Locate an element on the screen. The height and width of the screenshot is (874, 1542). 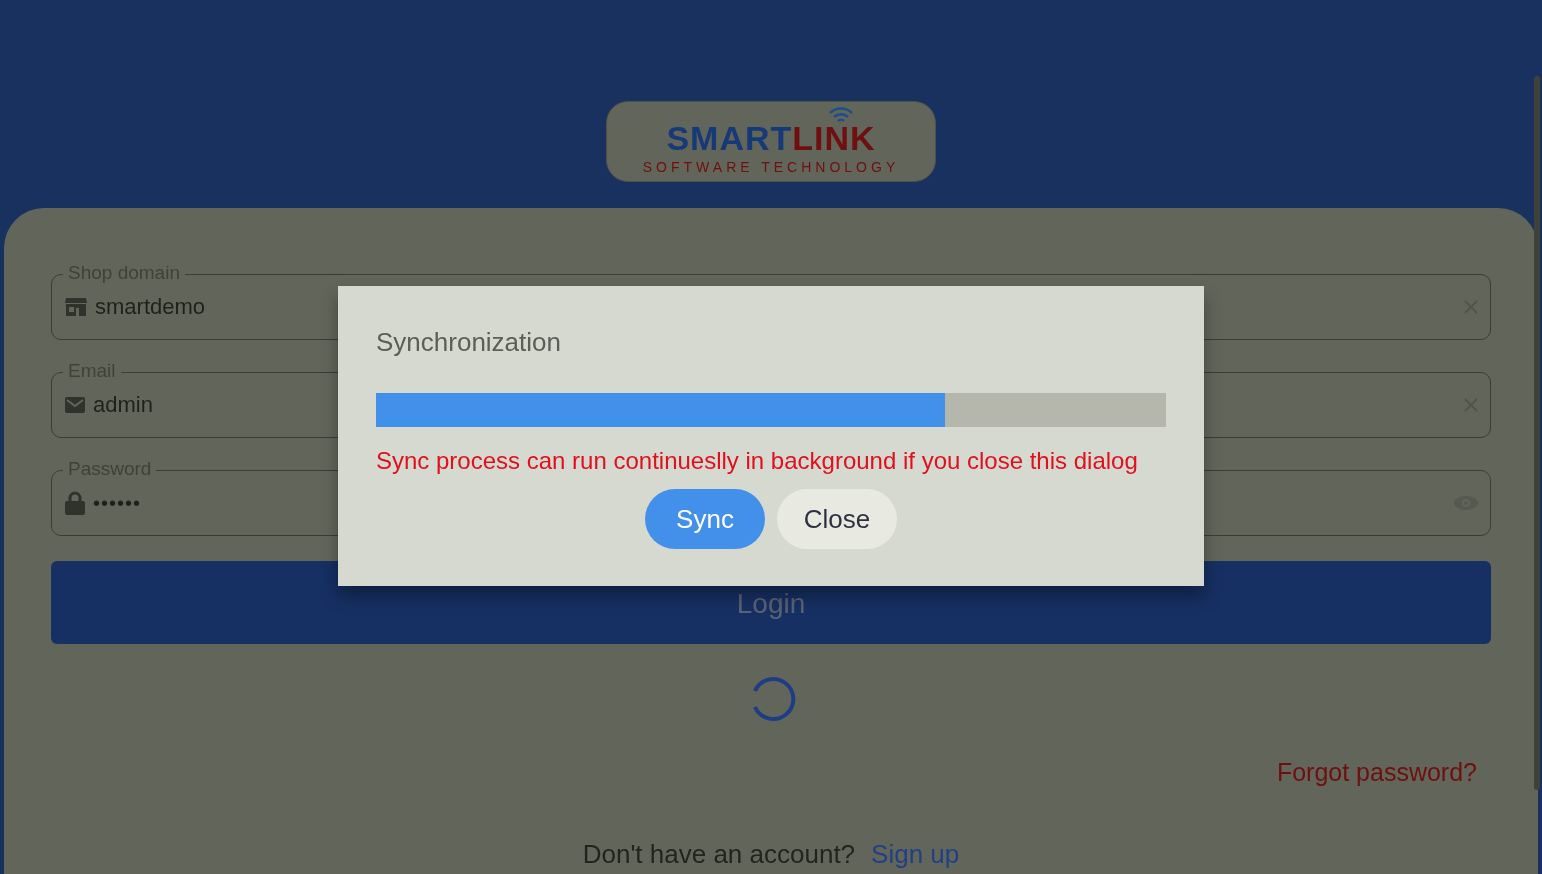
brand-tagline: SOFTWARE TECHNOLOGY is located at coordinates (771, 167).